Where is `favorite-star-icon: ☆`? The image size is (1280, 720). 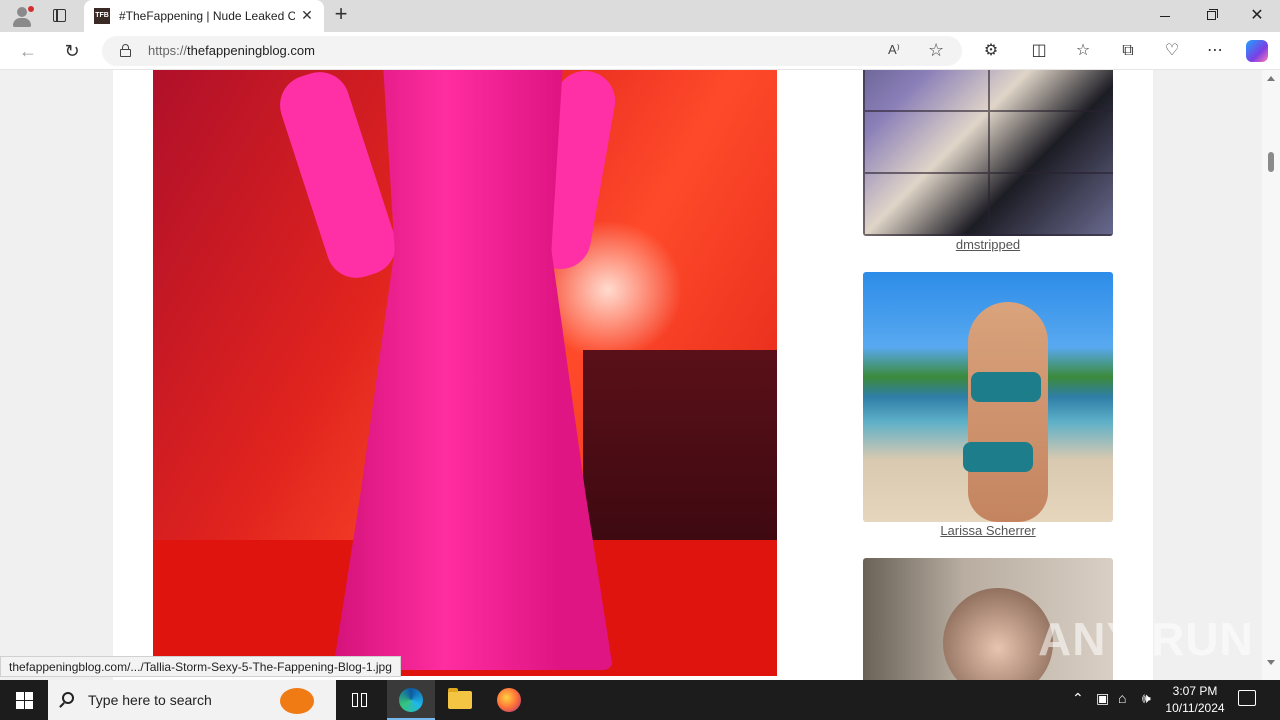 favorite-star-icon: ☆ is located at coordinates (936, 50).